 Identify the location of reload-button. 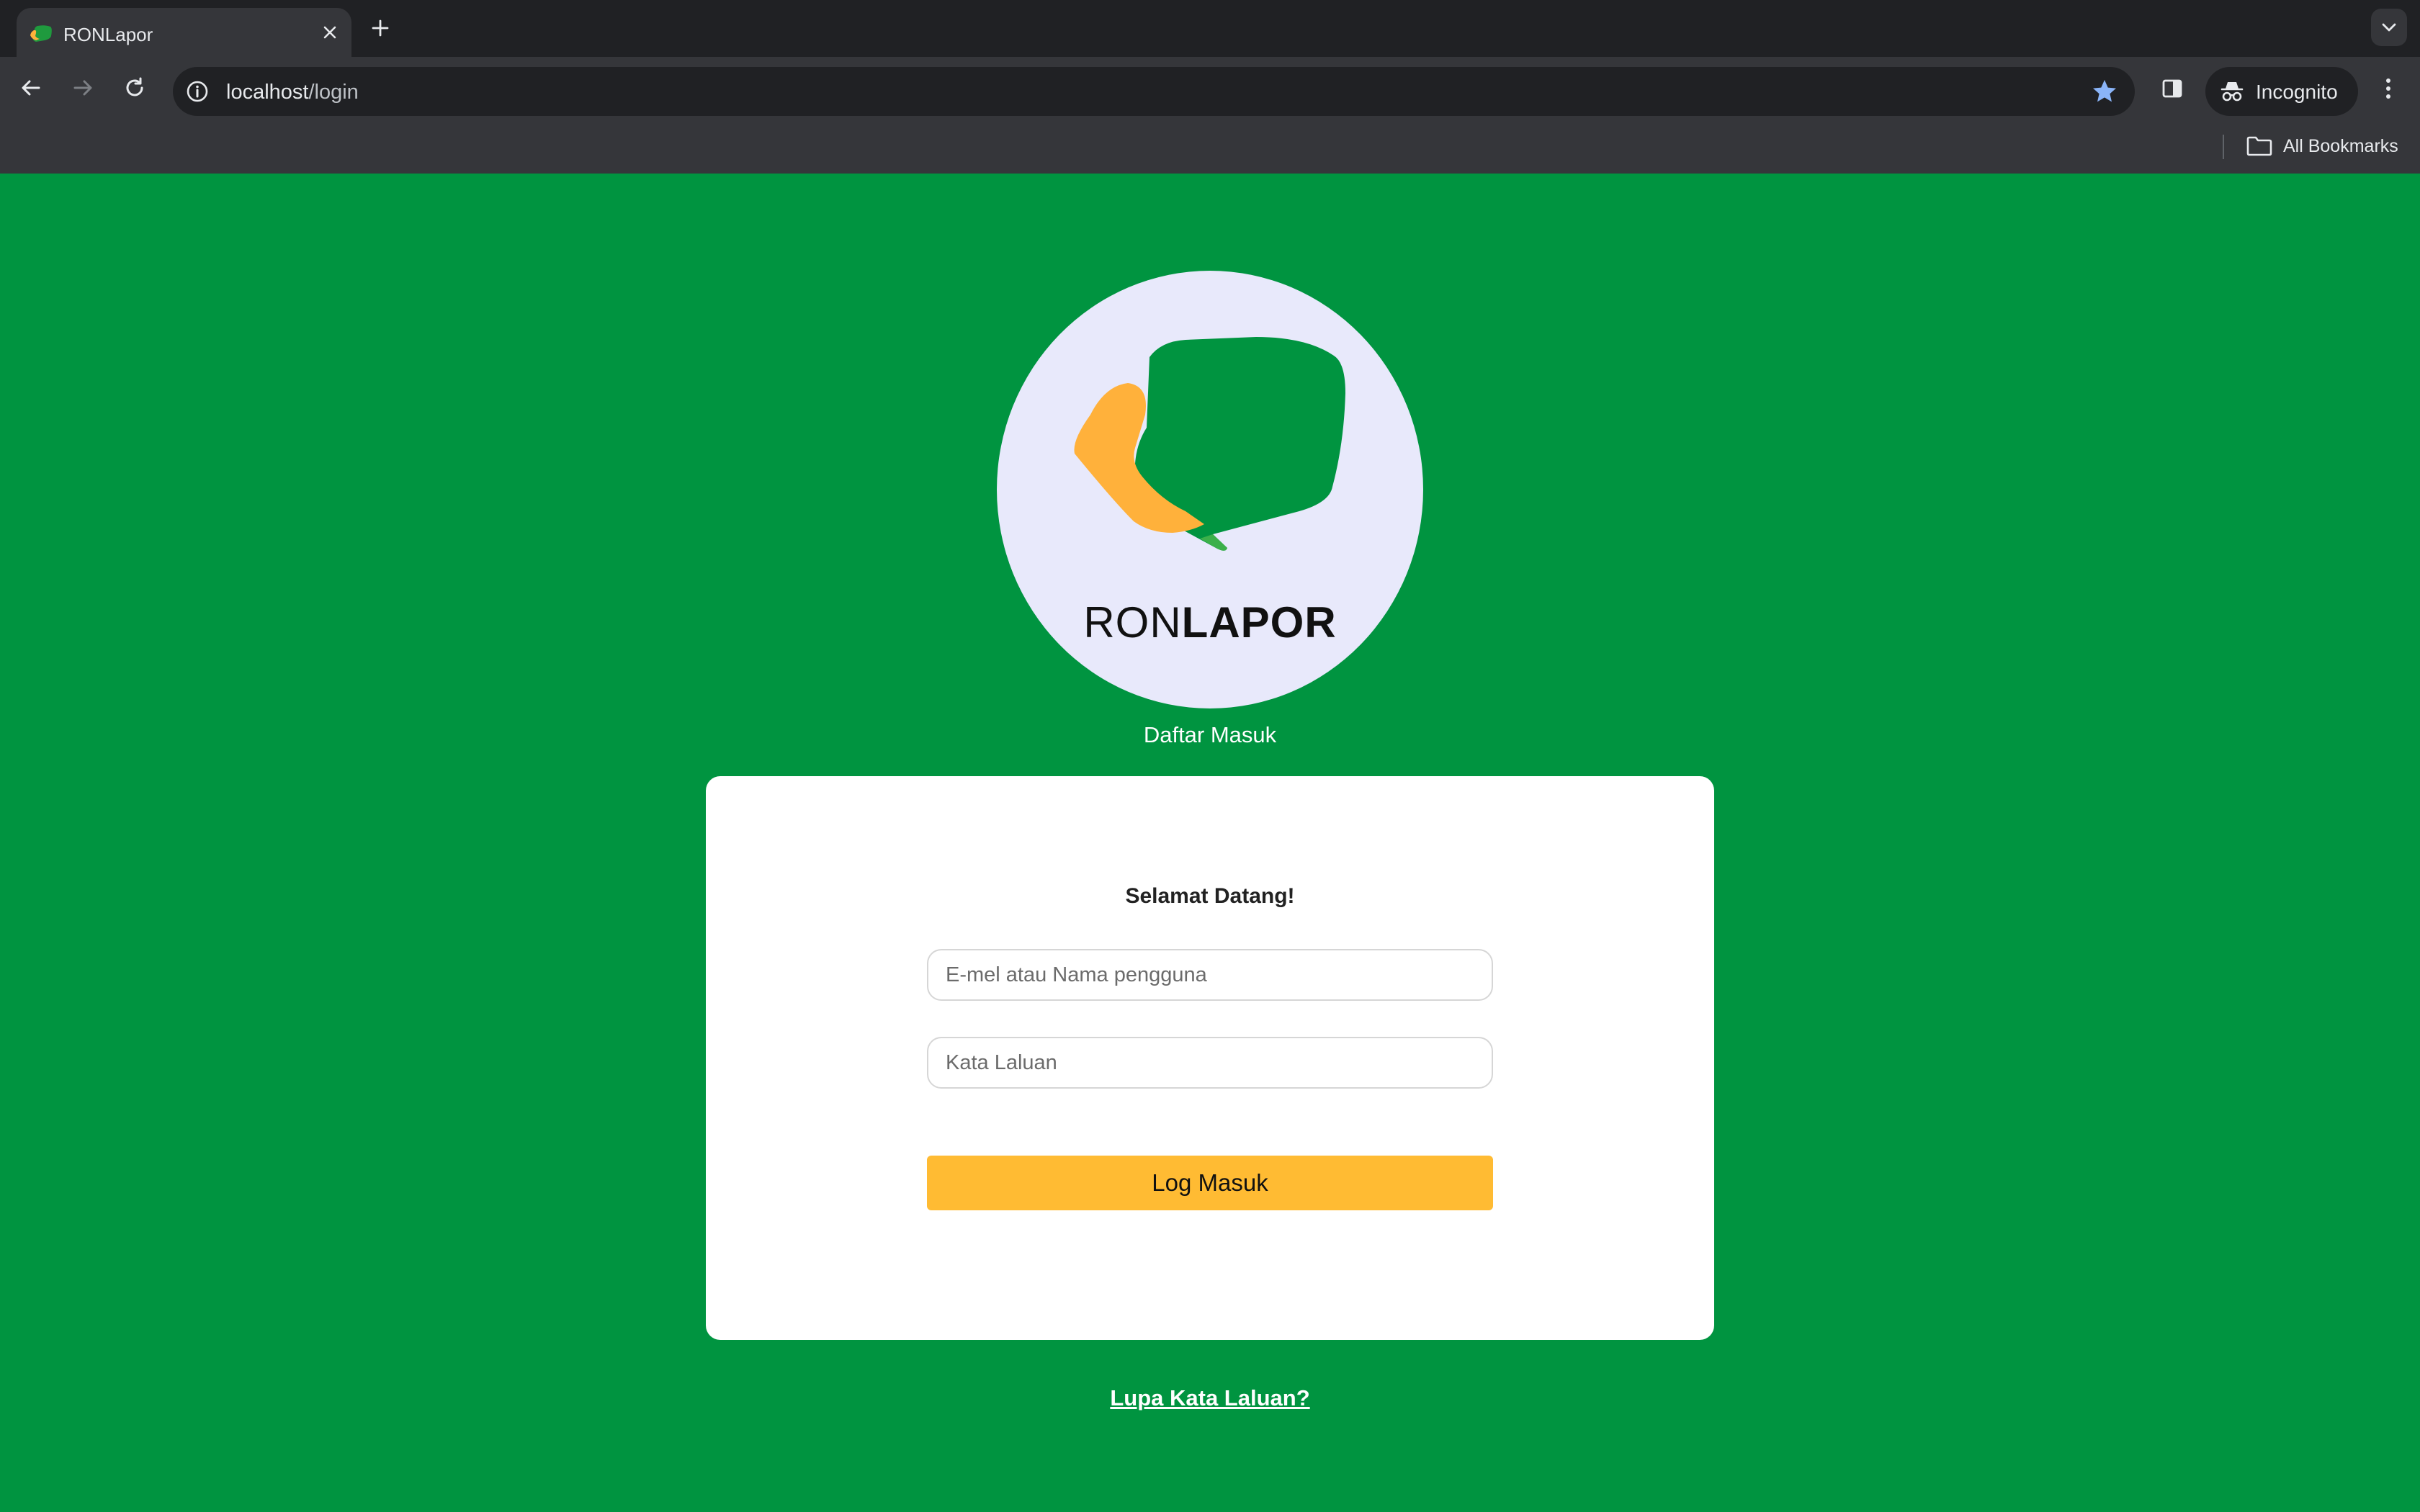
(135, 88).